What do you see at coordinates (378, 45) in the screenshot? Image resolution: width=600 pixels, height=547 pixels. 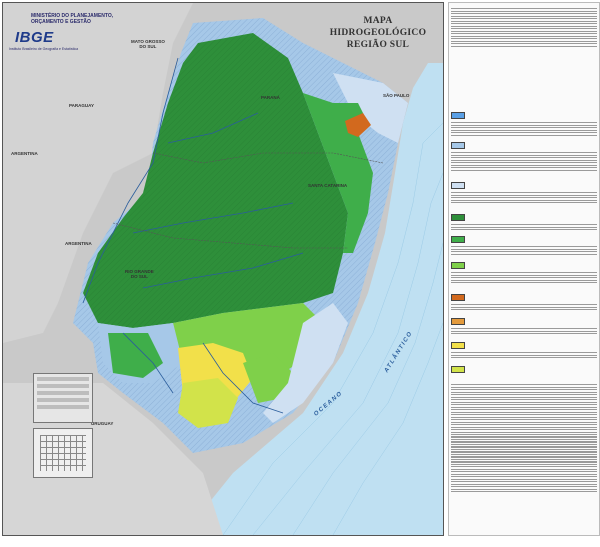 I see `map-title-line2: REGIÃO SUL` at bounding box center [378, 45].